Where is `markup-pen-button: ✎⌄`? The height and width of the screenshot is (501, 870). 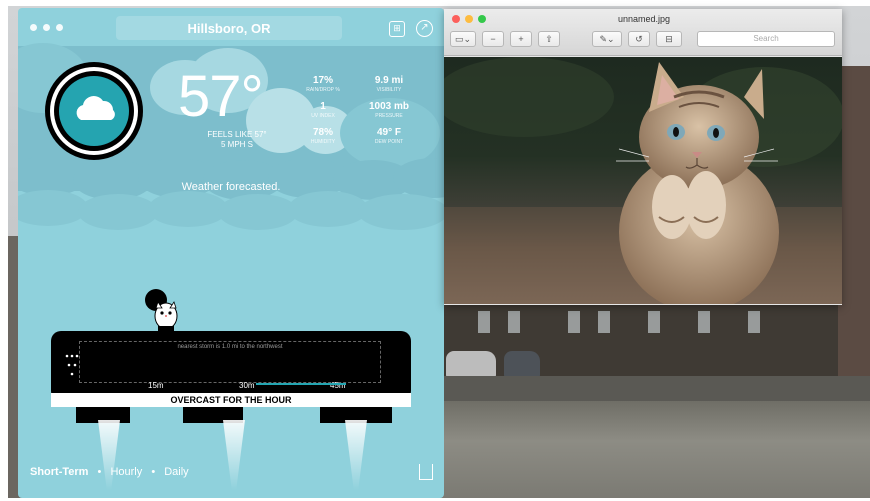
markup-pen-button: ✎⌄ is located at coordinates (607, 39).